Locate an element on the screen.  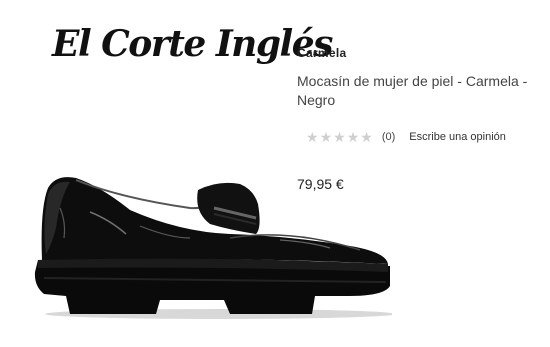
product-rating: ★ ★ ★ ★ ★ (0) Escribe una opinión is located at coordinates (406, 137).